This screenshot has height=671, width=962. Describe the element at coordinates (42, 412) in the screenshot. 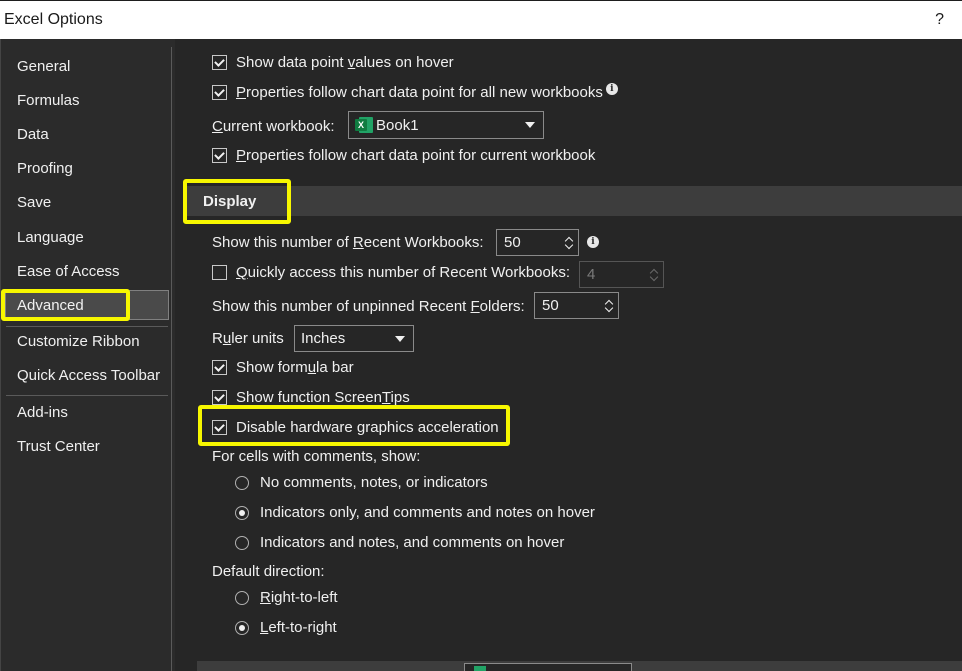

I see `sidebar-item-add-ins: Add-ins` at that location.